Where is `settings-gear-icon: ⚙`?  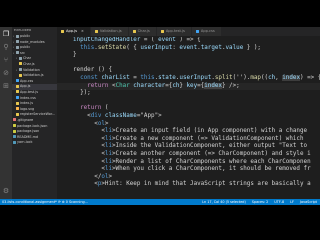 settings-gear-icon: ⚙ is located at coordinates (6, 191).